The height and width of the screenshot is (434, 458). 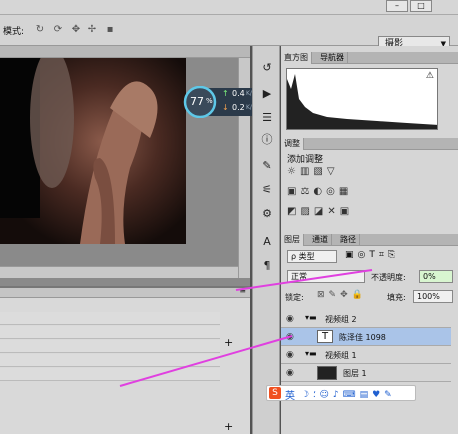 What do you see at coordinates (267, 166) in the screenshot?
I see `brush-icon: ✎` at bounding box center [267, 166].